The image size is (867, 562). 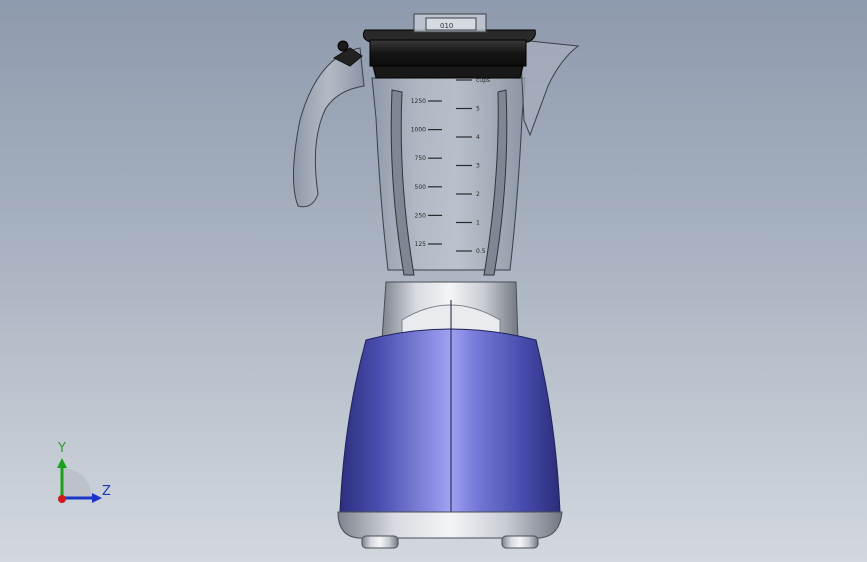 What do you see at coordinates (62, 463) in the screenshot?
I see `y-axis-arrow` at bounding box center [62, 463].